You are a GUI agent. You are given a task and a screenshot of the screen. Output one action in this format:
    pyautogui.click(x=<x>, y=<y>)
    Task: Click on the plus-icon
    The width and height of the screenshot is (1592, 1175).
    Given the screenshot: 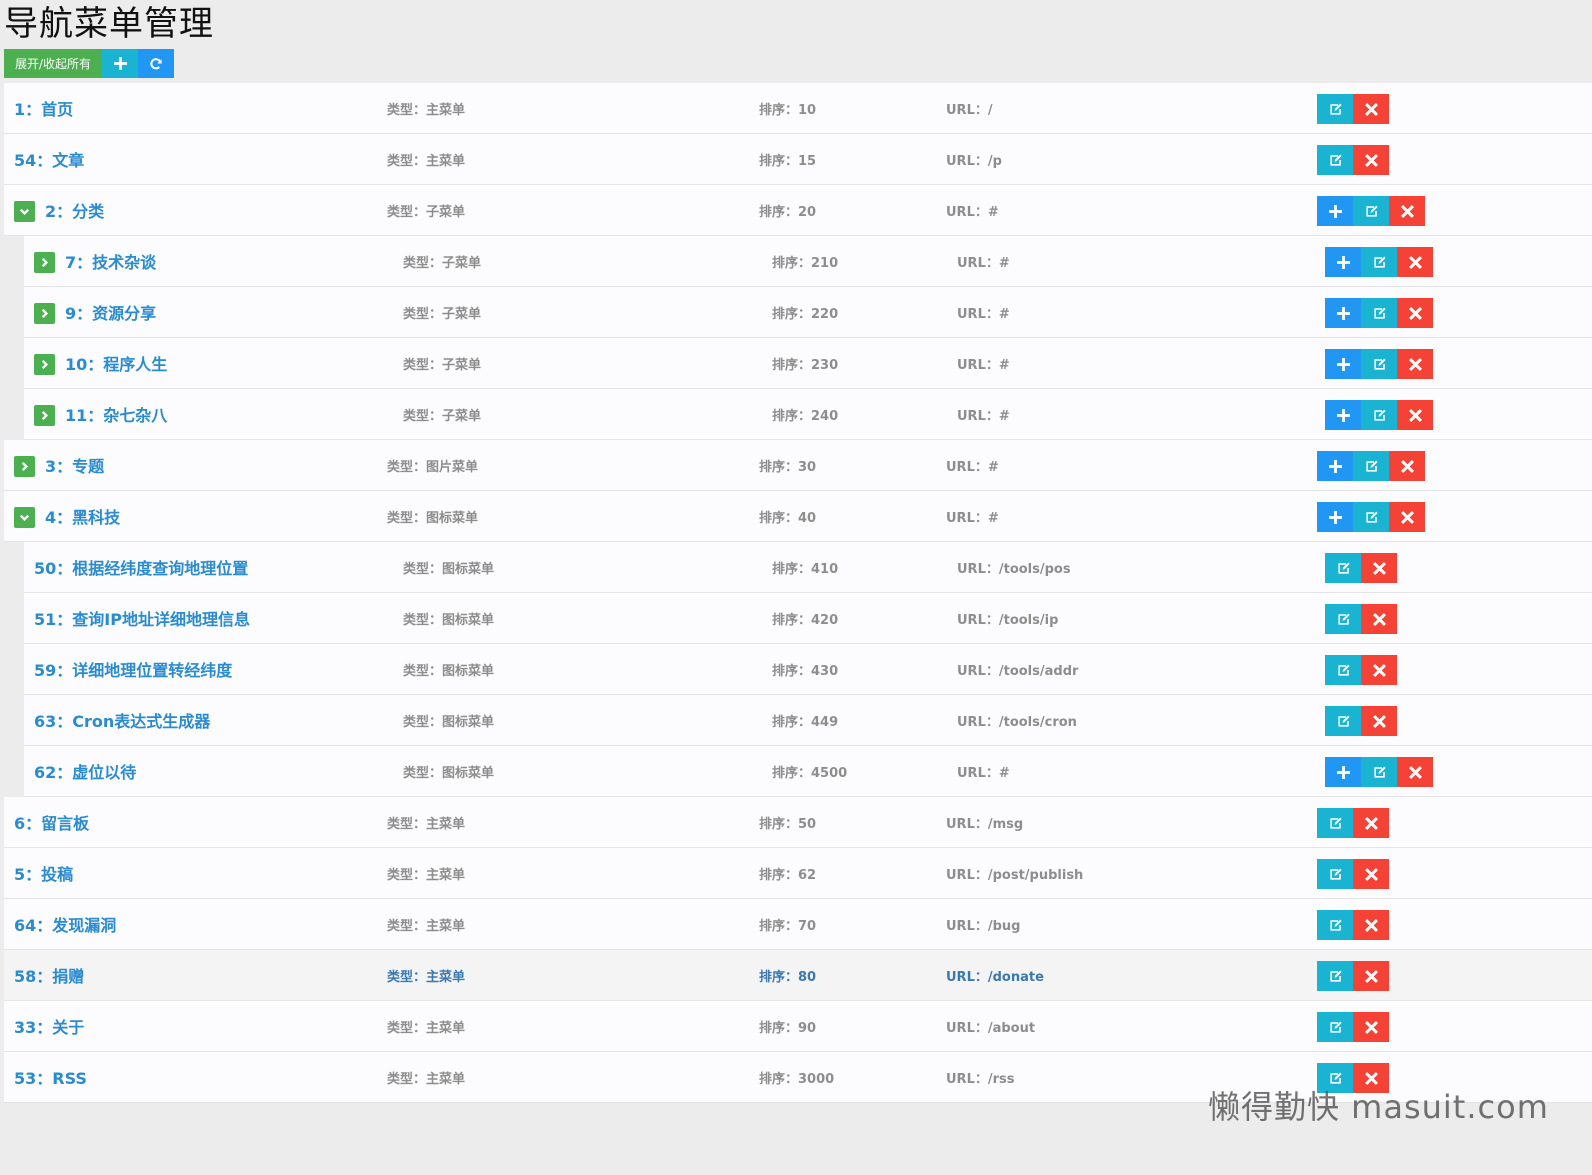 What is the action you would take?
    pyautogui.click(x=1343, y=415)
    